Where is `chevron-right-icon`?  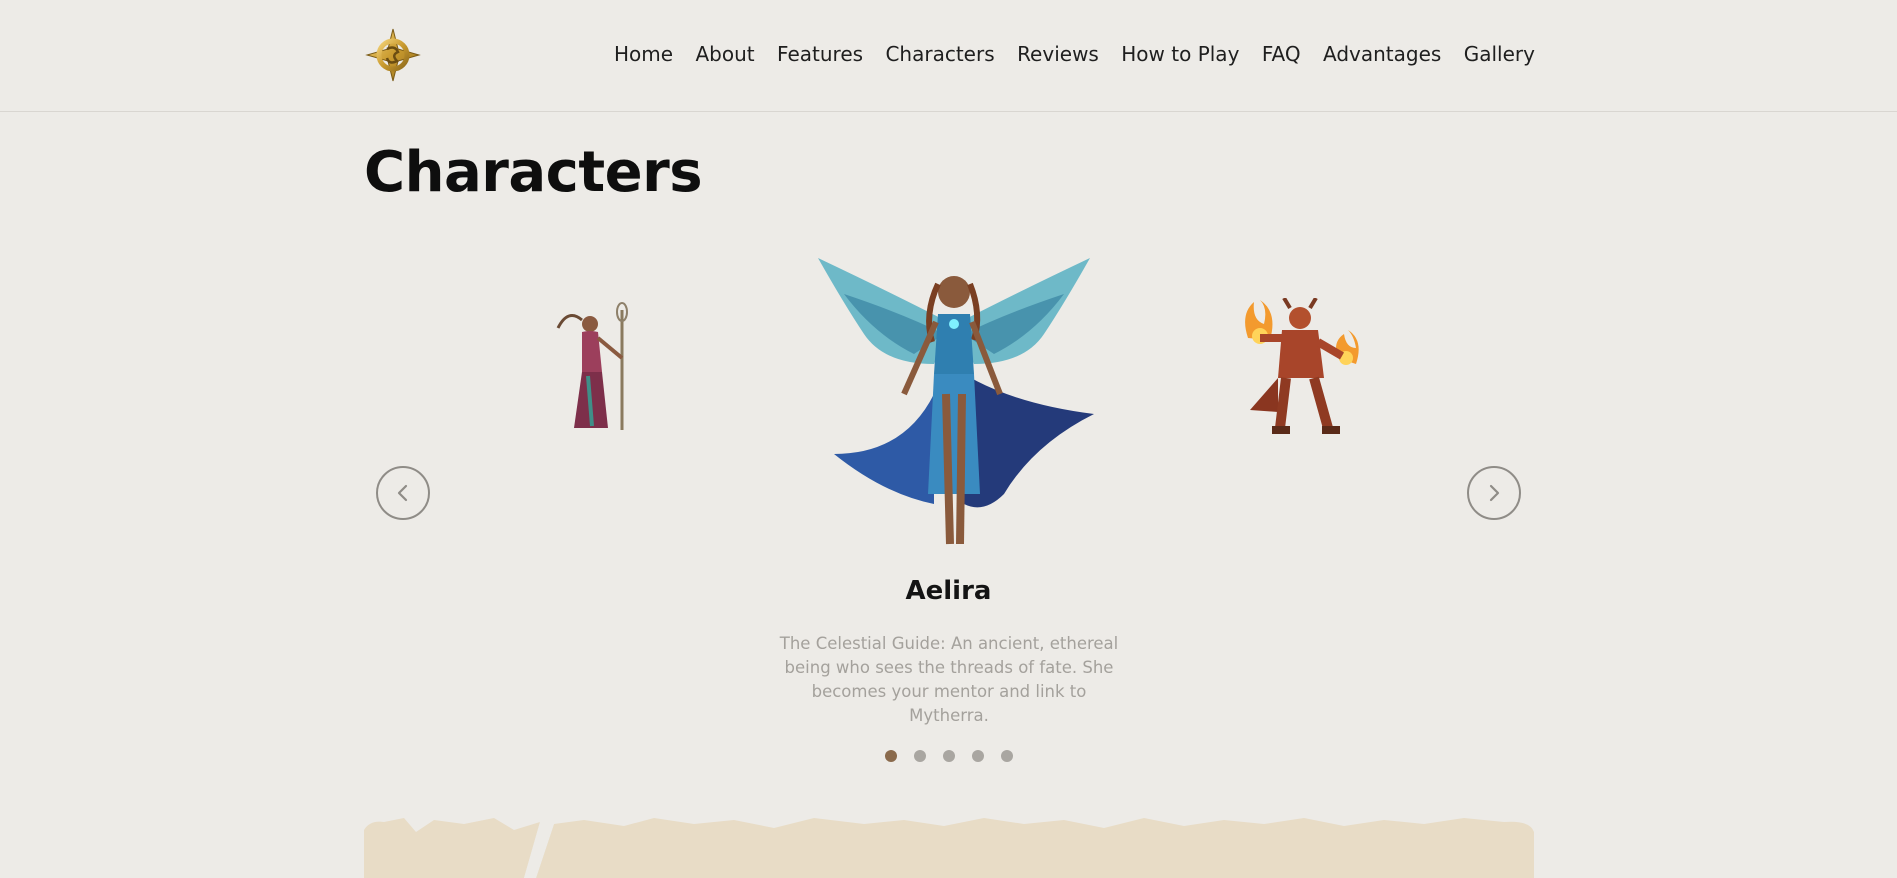
chevron-right-icon is located at coordinates (1494, 493).